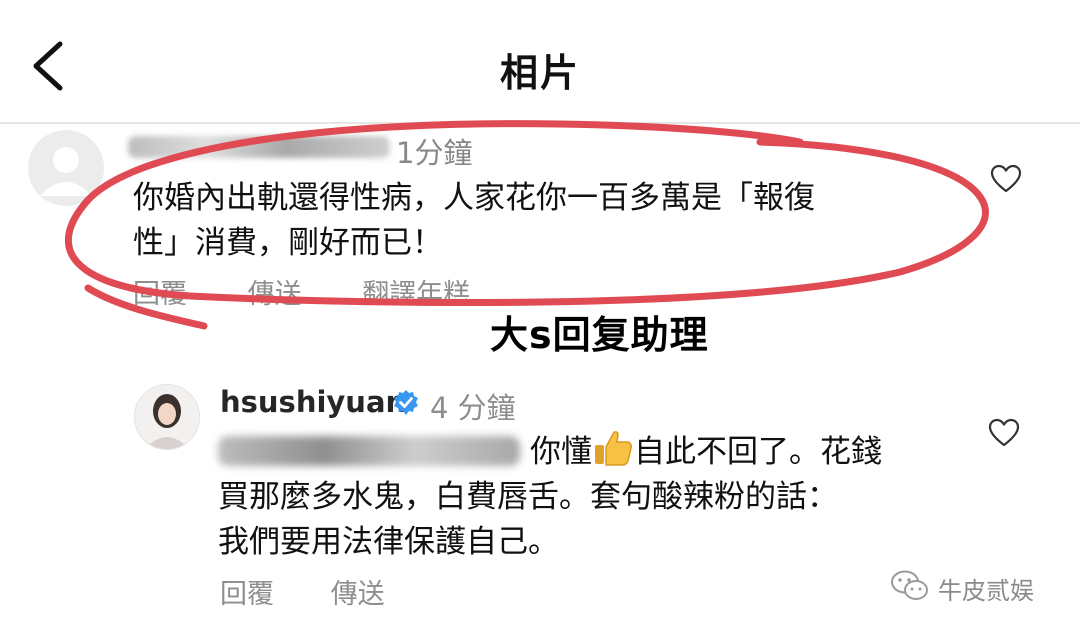  Describe the element at coordinates (358, 591) in the screenshot. I see `send-button: 傳送` at that location.